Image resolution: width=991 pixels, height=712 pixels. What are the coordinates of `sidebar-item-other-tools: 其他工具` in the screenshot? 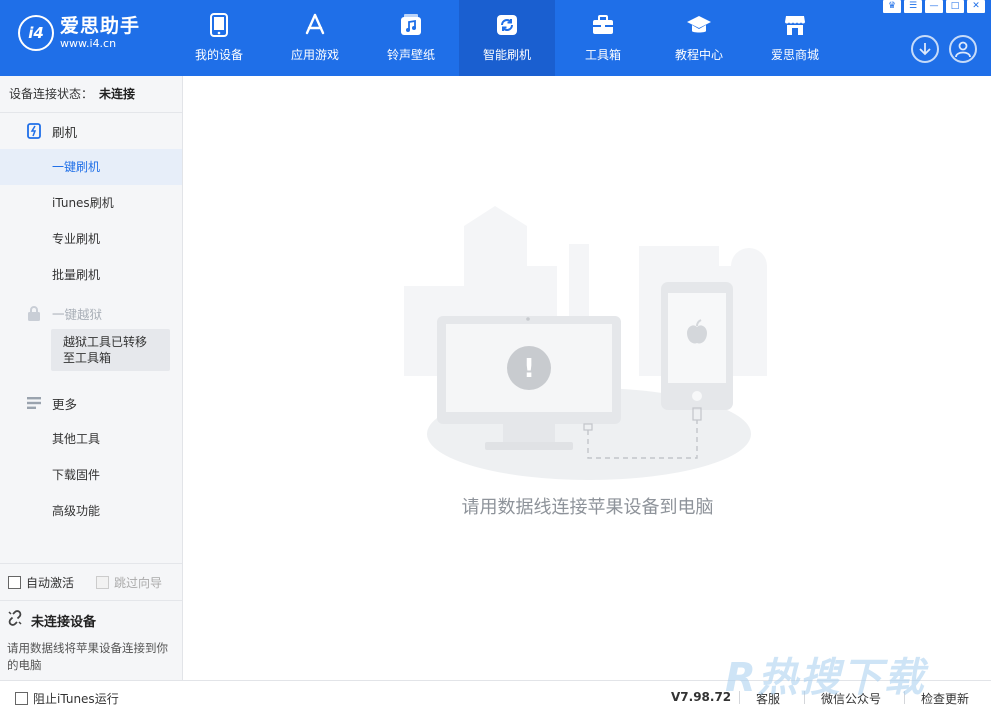 It's located at (91, 439).